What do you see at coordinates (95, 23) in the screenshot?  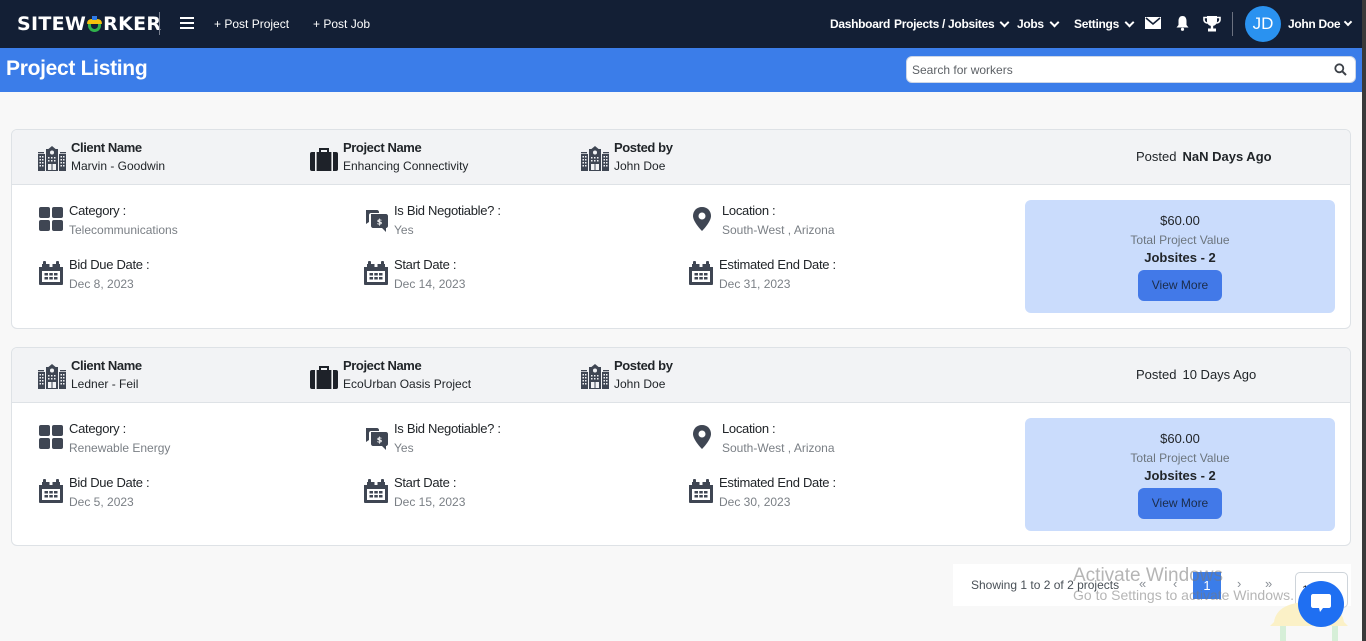 I see `hard-hat-logo-icon` at bounding box center [95, 23].